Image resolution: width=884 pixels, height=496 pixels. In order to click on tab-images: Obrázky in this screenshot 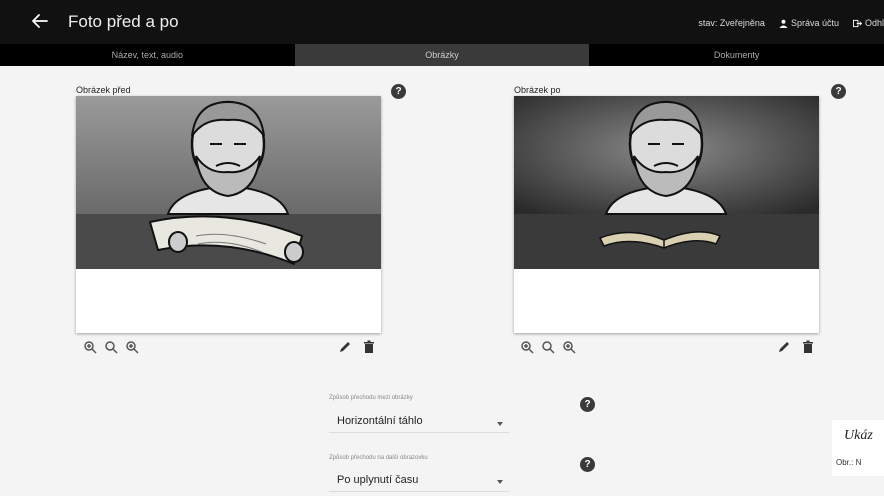, I will do `click(442, 55)`.